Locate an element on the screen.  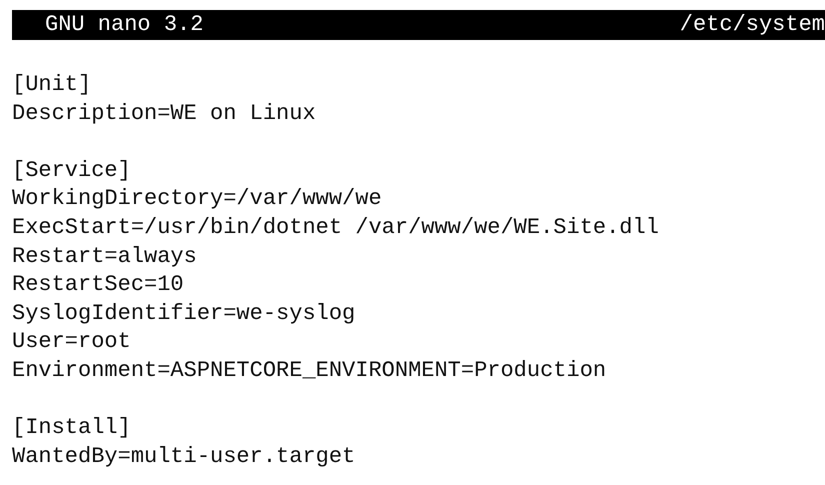
config-line: RestartSec=10 is located at coordinates (98, 285).